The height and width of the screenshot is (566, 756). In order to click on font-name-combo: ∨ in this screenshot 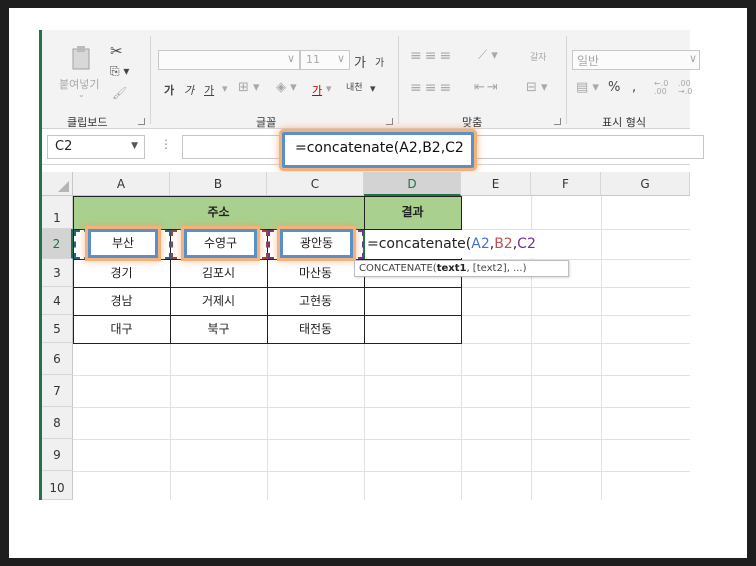, I will do `click(229, 60)`.